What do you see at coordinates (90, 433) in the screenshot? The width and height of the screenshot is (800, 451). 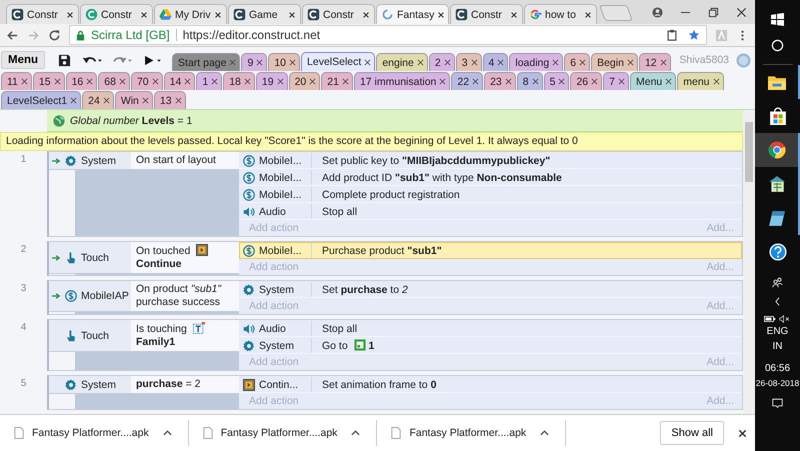 I see `file-name: Fantasy Platformer....apk` at bounding box center [90, 433].